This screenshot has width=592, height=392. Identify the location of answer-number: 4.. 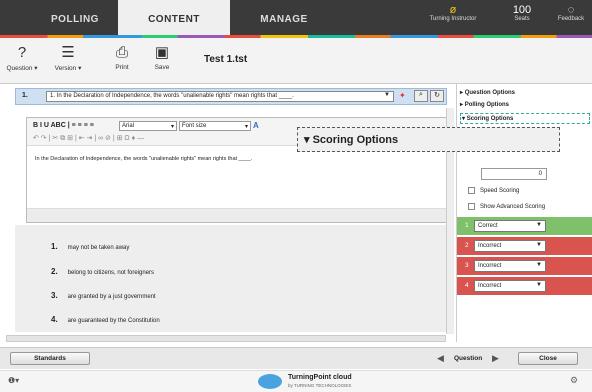
(54, 319).